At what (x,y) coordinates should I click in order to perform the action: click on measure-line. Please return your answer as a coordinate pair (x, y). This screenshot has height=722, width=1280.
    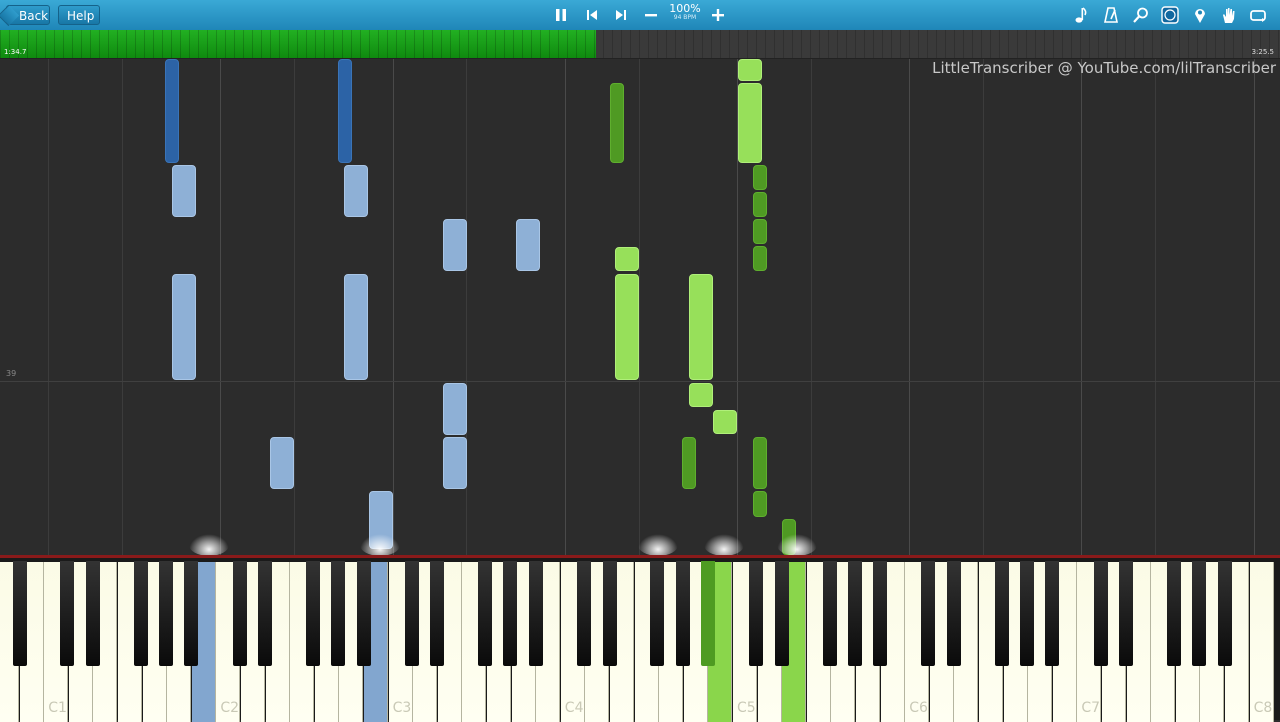
    Looking at the image, I should click on (640, 381).